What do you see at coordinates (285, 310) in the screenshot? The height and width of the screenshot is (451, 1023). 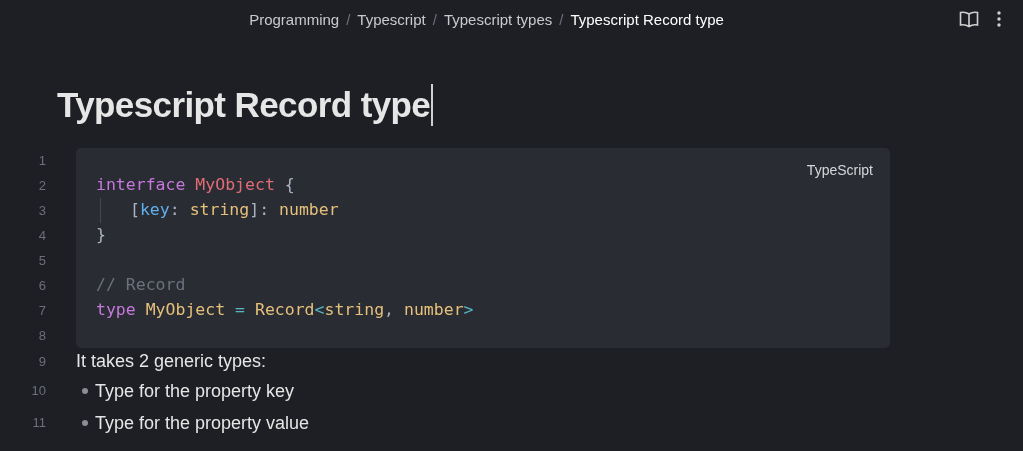 I see `code-line: type MyObject = Record<string, number>` at bounding box center [285, 310].